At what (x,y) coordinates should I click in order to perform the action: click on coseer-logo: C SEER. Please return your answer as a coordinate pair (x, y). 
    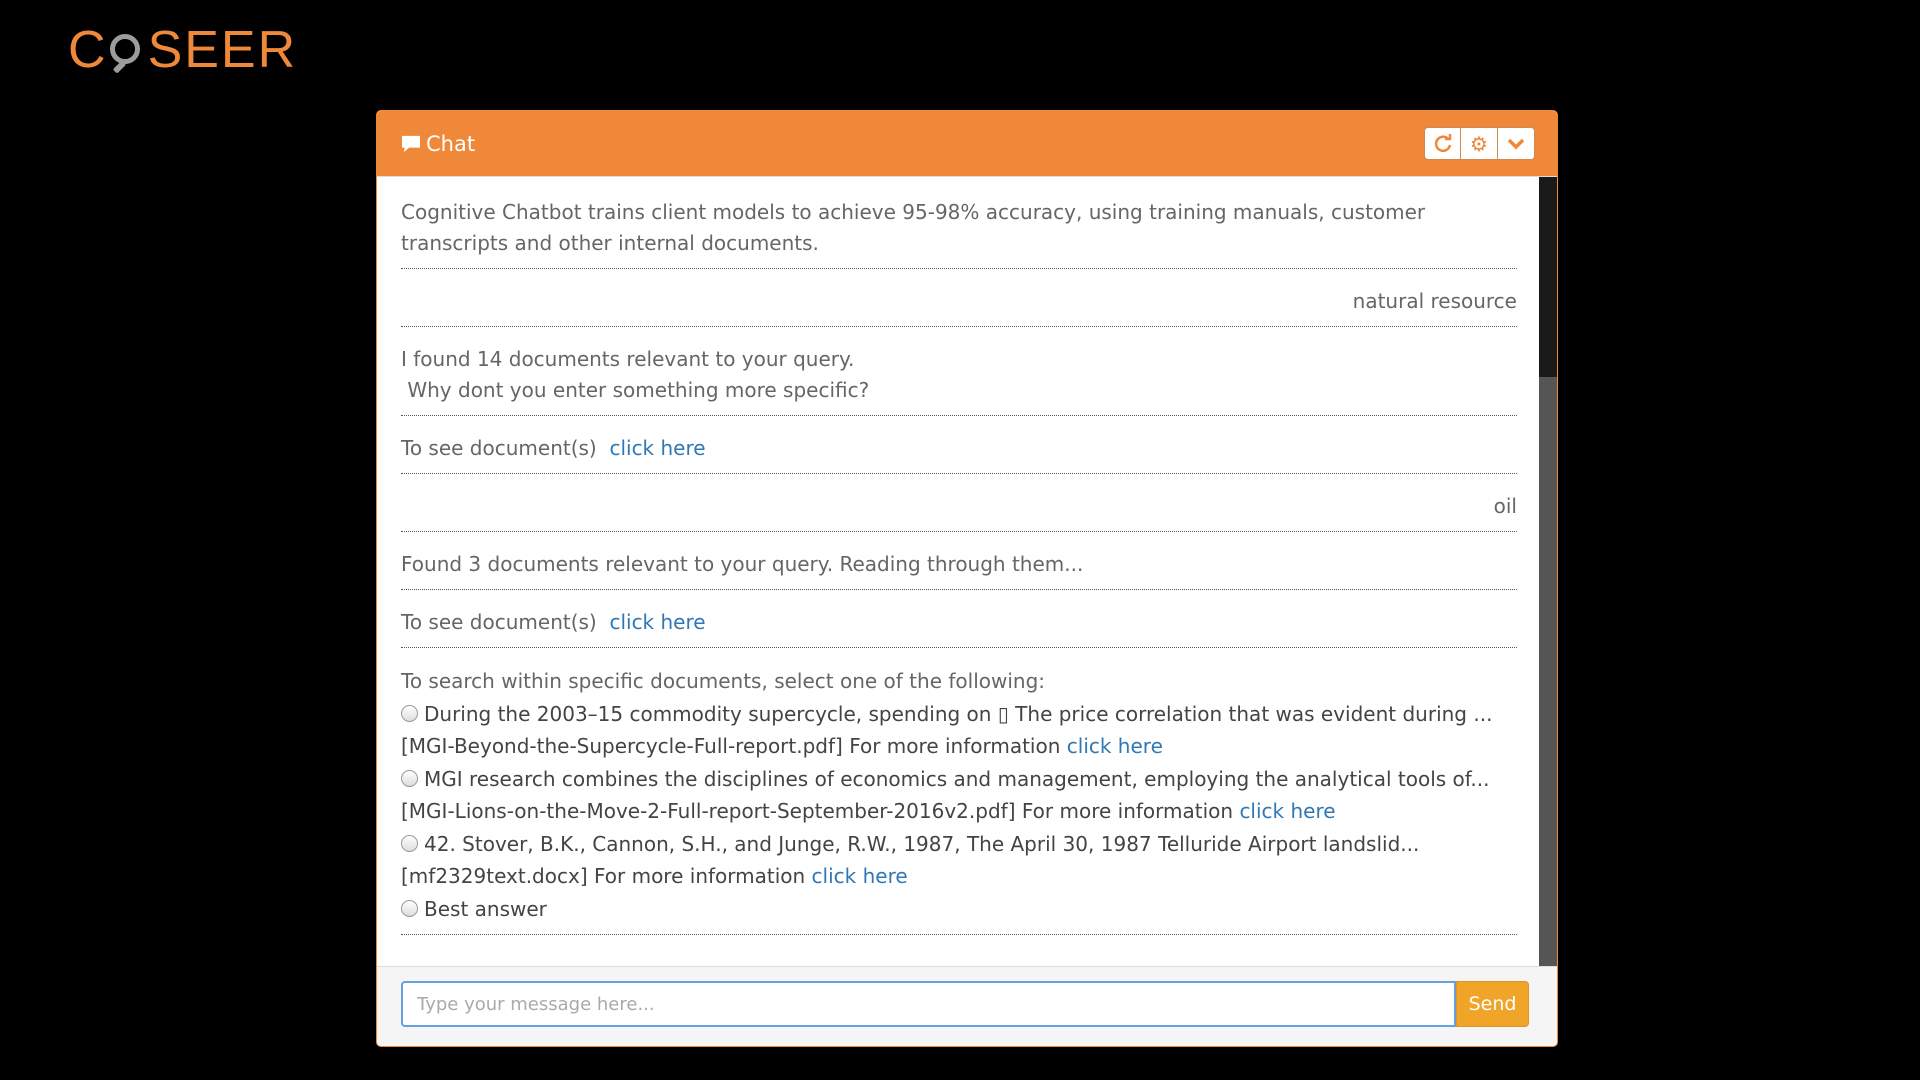
    Looking at the image, I should click on (182, 50).